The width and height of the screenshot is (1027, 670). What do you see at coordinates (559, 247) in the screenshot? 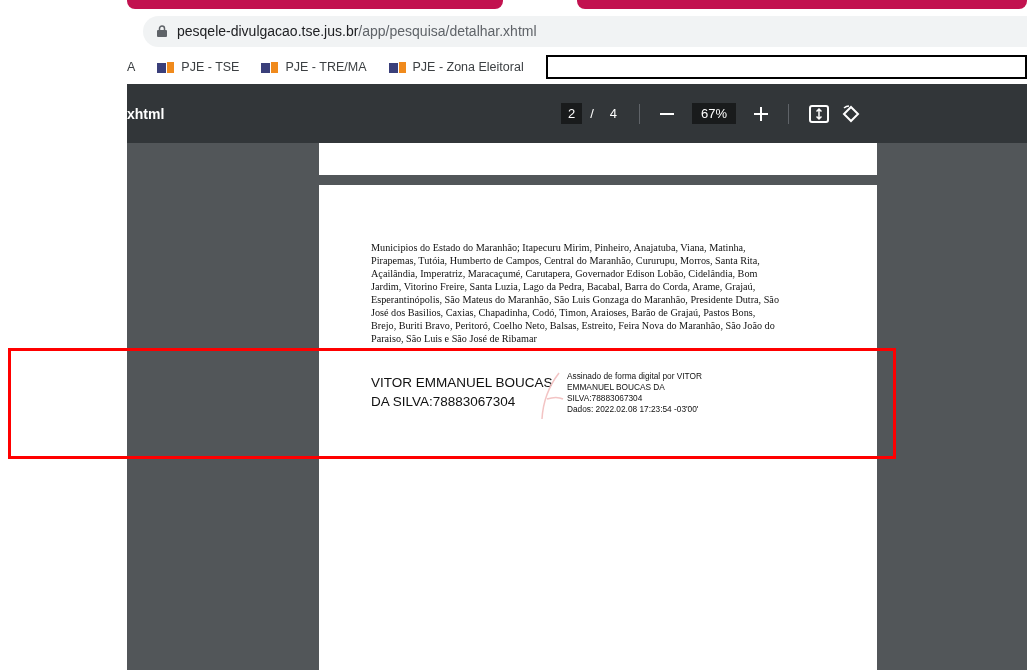
I see `paragraph-line: Municipios do Estado do Maranhão; Itapecuru Mirim, Pinheiro, Anajatuba, Viana, Matinha,` at bounding box center [559, 247].